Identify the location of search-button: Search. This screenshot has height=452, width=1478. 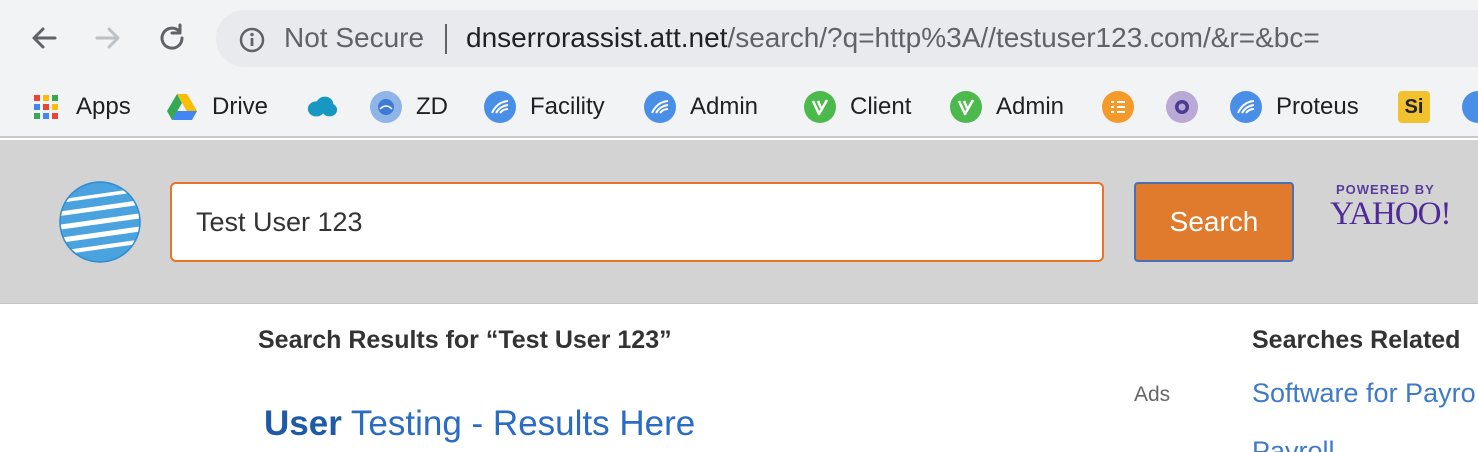
(1214, 222).